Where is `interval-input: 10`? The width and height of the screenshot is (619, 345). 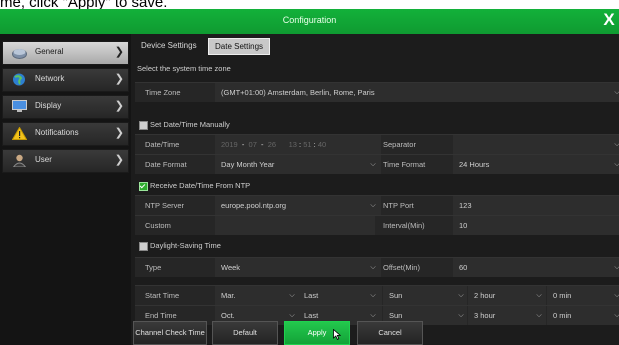 interval-input: 10 is located at coordinates (536, 225).